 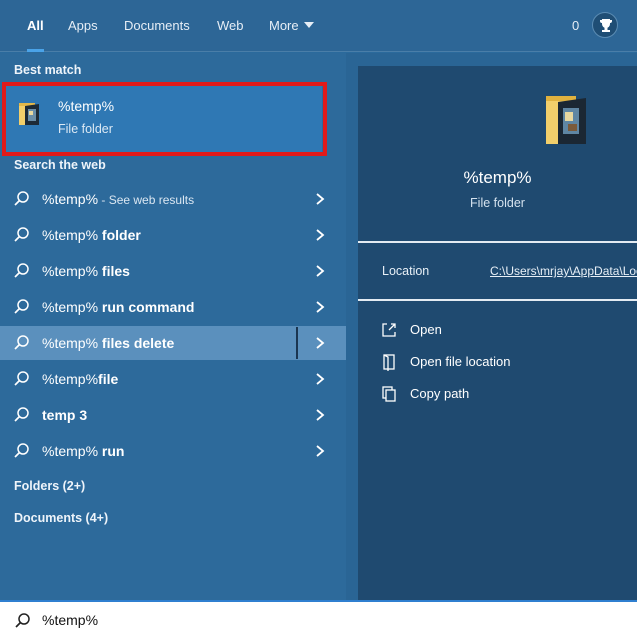 What do you see at coordinates (576, 25) in the screenshot?
I see `rewards-points: 0` at bounding box center [576, 25].